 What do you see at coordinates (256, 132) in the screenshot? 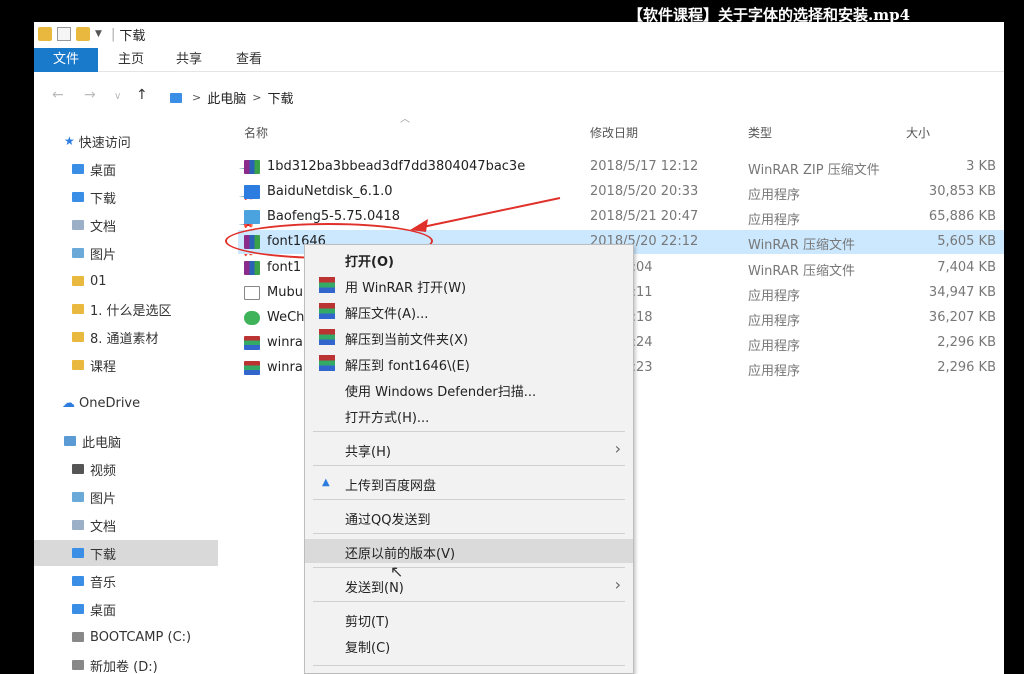
I see `column-header-name: 名称` at bounding box center [256, 132].